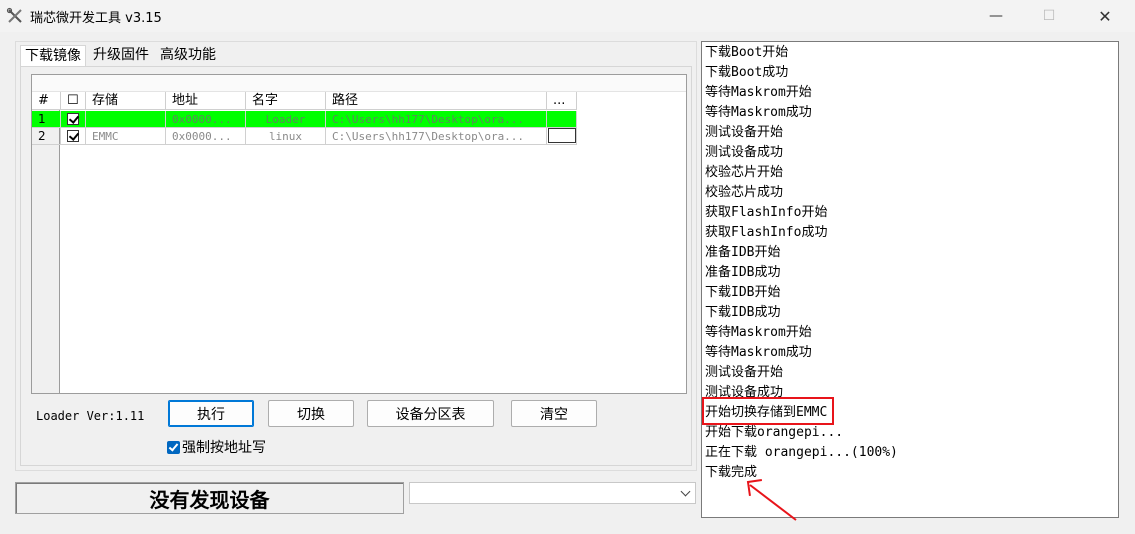 The width and height of the screenshot is (1135, 534). I want to click on row-index: 2, so click(46, 136).